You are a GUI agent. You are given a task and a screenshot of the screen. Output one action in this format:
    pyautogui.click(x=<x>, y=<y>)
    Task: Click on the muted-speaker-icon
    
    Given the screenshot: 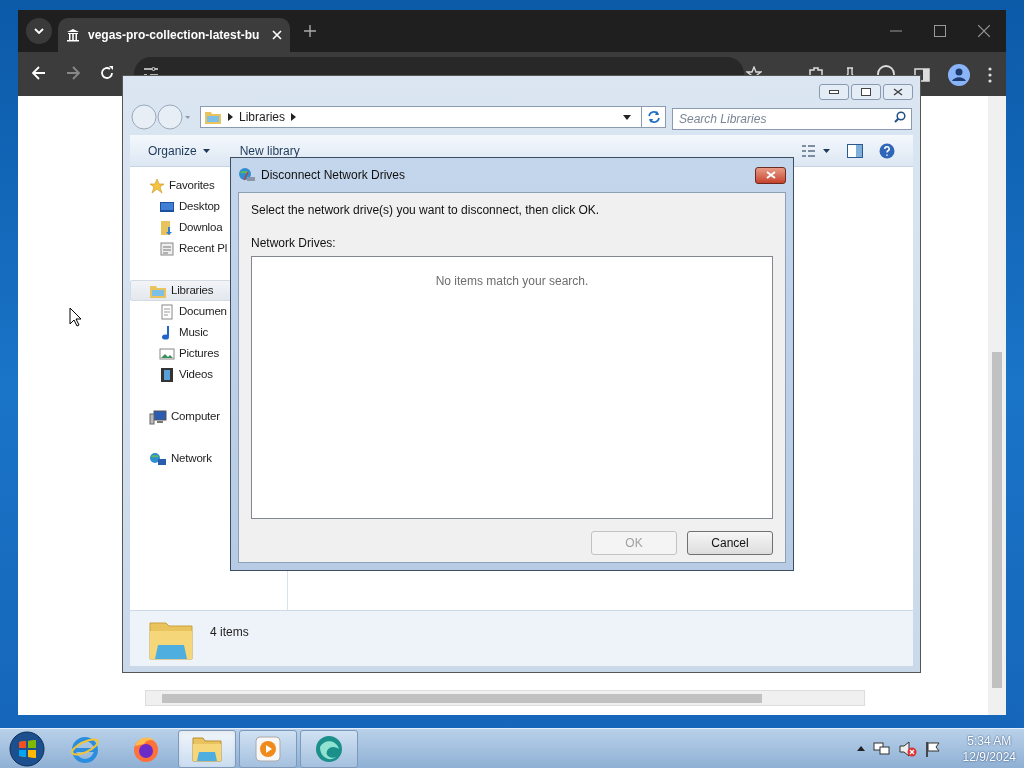 What is the action you would take?
    pyautogui.click(x=907, y=748)
    